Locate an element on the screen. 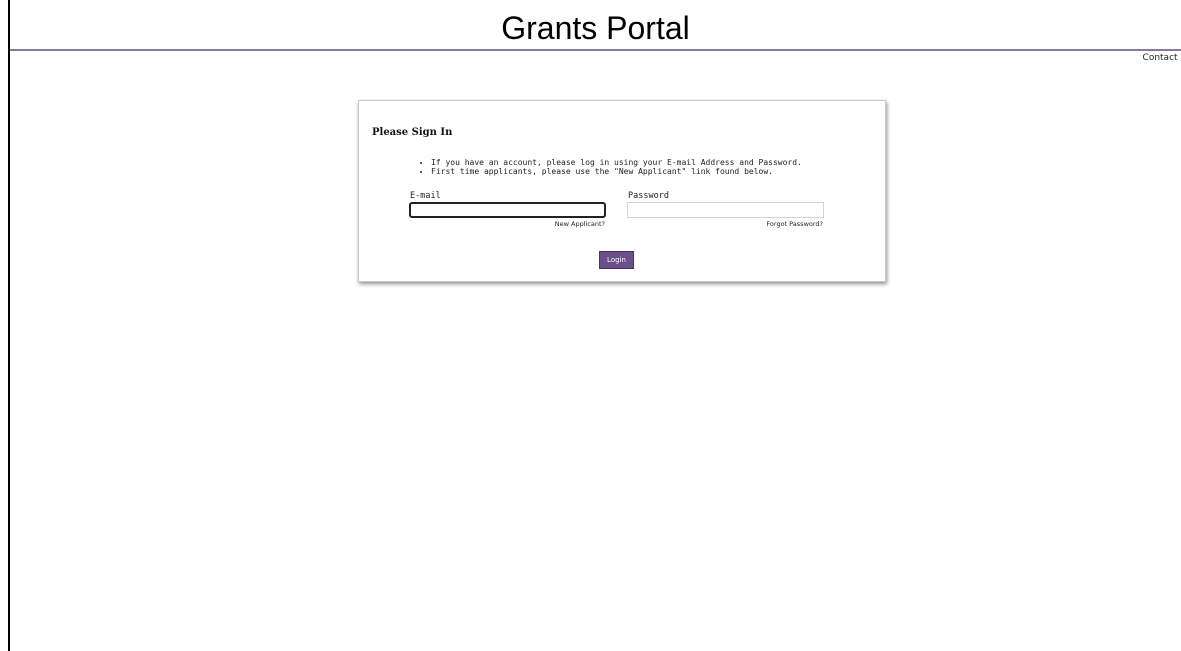 This screenshot has width=1181, height=651. email-label: E-mail is located at coordinates (425, 196).